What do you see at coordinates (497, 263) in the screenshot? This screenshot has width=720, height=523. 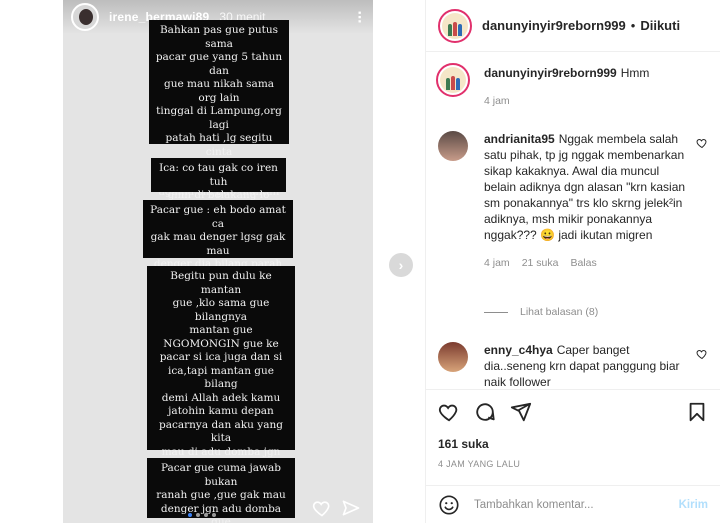 I see `comment-time: 4 jam` at bounding box center [497, 263].